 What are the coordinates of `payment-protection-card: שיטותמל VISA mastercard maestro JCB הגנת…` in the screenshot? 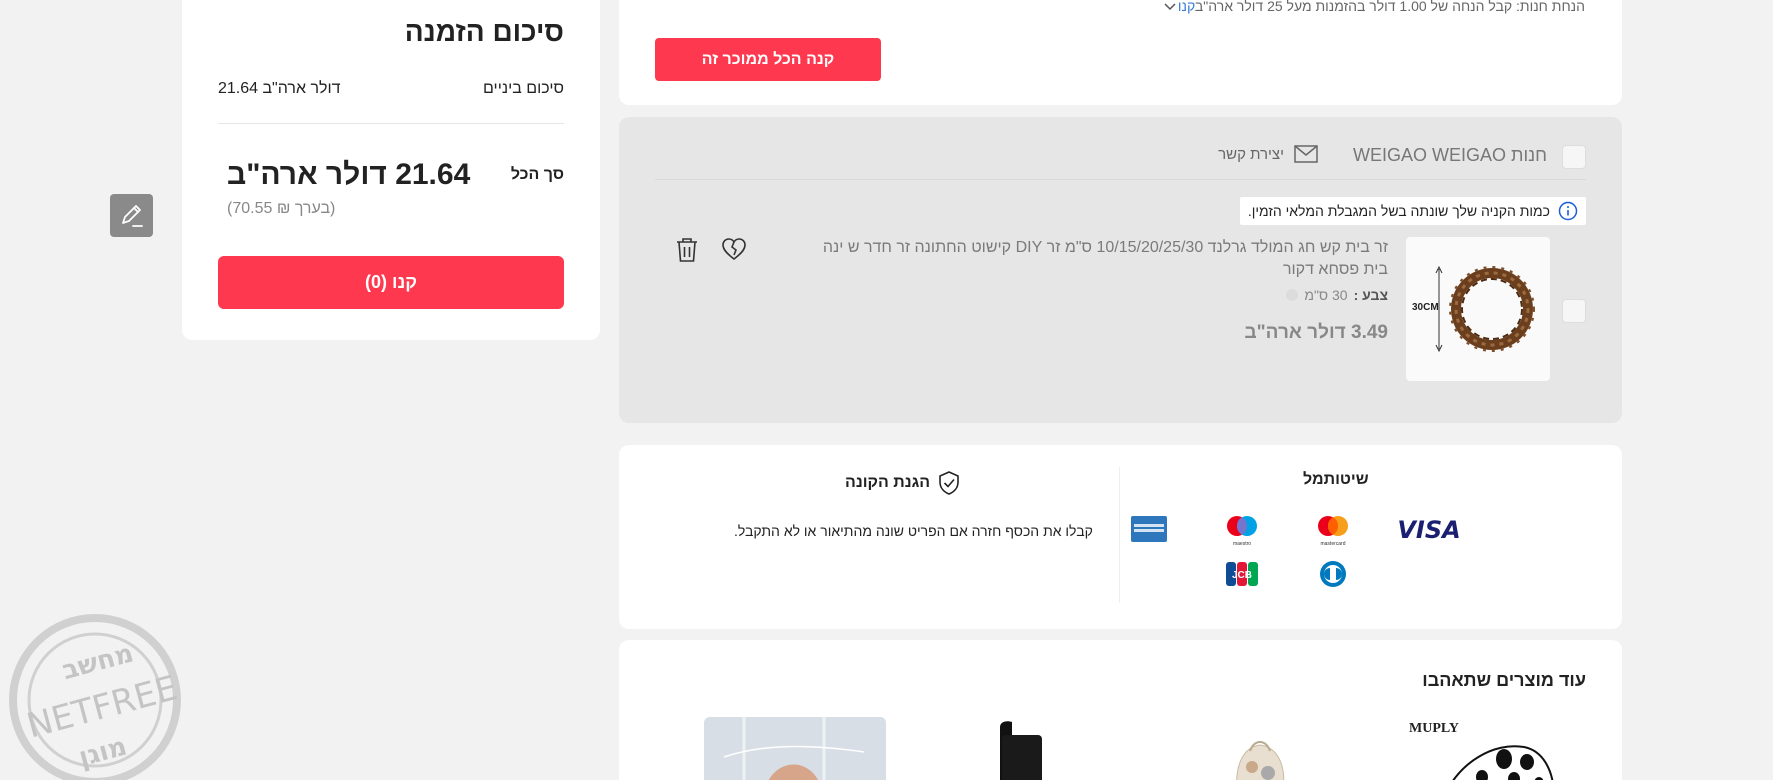 It's located at (1120, 537).